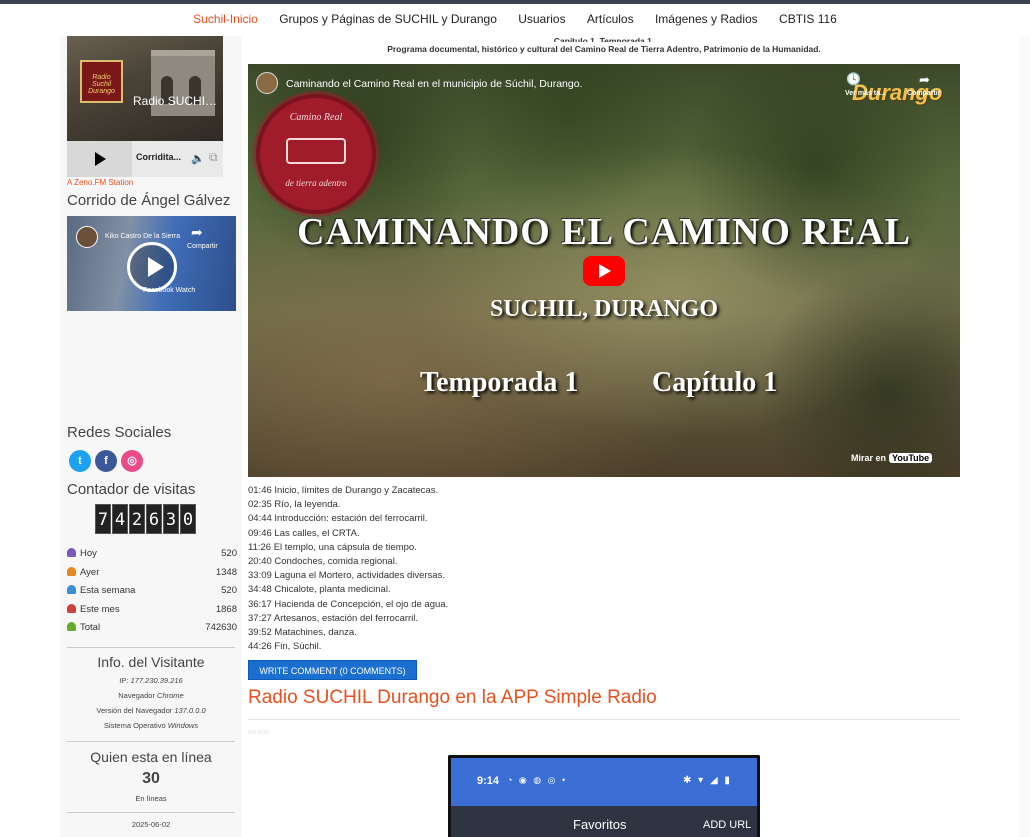  I want to click on notification-icons: ◔ ◉ ◍ ◎ •, so click(537, 780).